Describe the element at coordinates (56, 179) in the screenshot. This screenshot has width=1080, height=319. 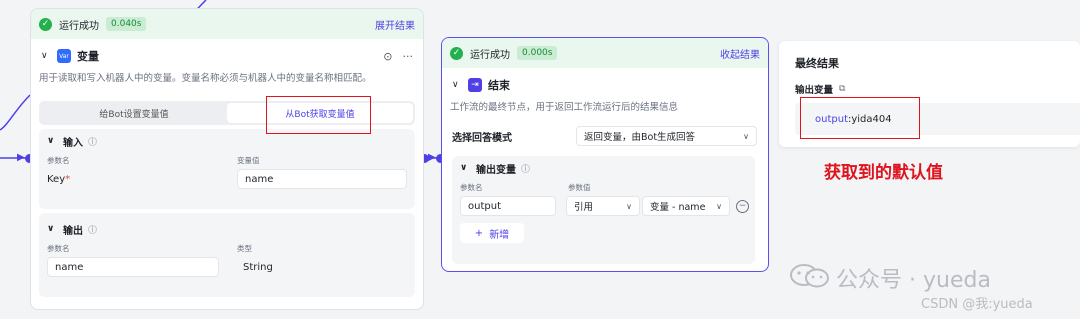
I see `param-key-label: Key` at that location.